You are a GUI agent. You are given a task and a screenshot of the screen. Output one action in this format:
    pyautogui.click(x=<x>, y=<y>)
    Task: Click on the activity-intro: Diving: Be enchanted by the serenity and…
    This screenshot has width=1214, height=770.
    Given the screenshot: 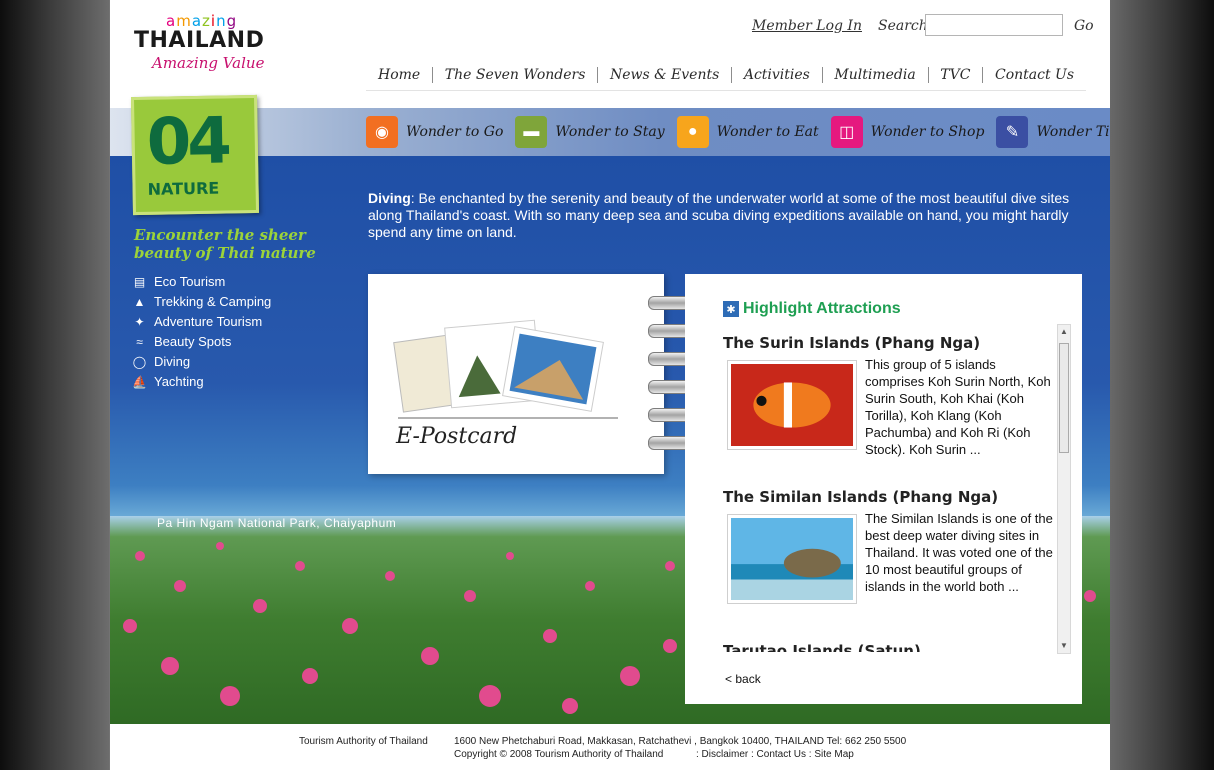 What is the action you would take?
    pyautogui.click(x=729, y=215)
    